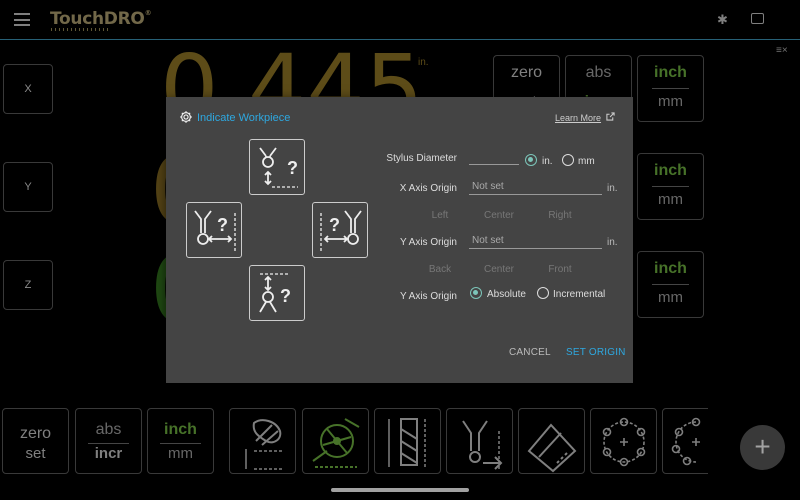  Describe the element at coordinates (506, 294) in the screenshot. I see `mode-absolute-label: Absolute` at that location.